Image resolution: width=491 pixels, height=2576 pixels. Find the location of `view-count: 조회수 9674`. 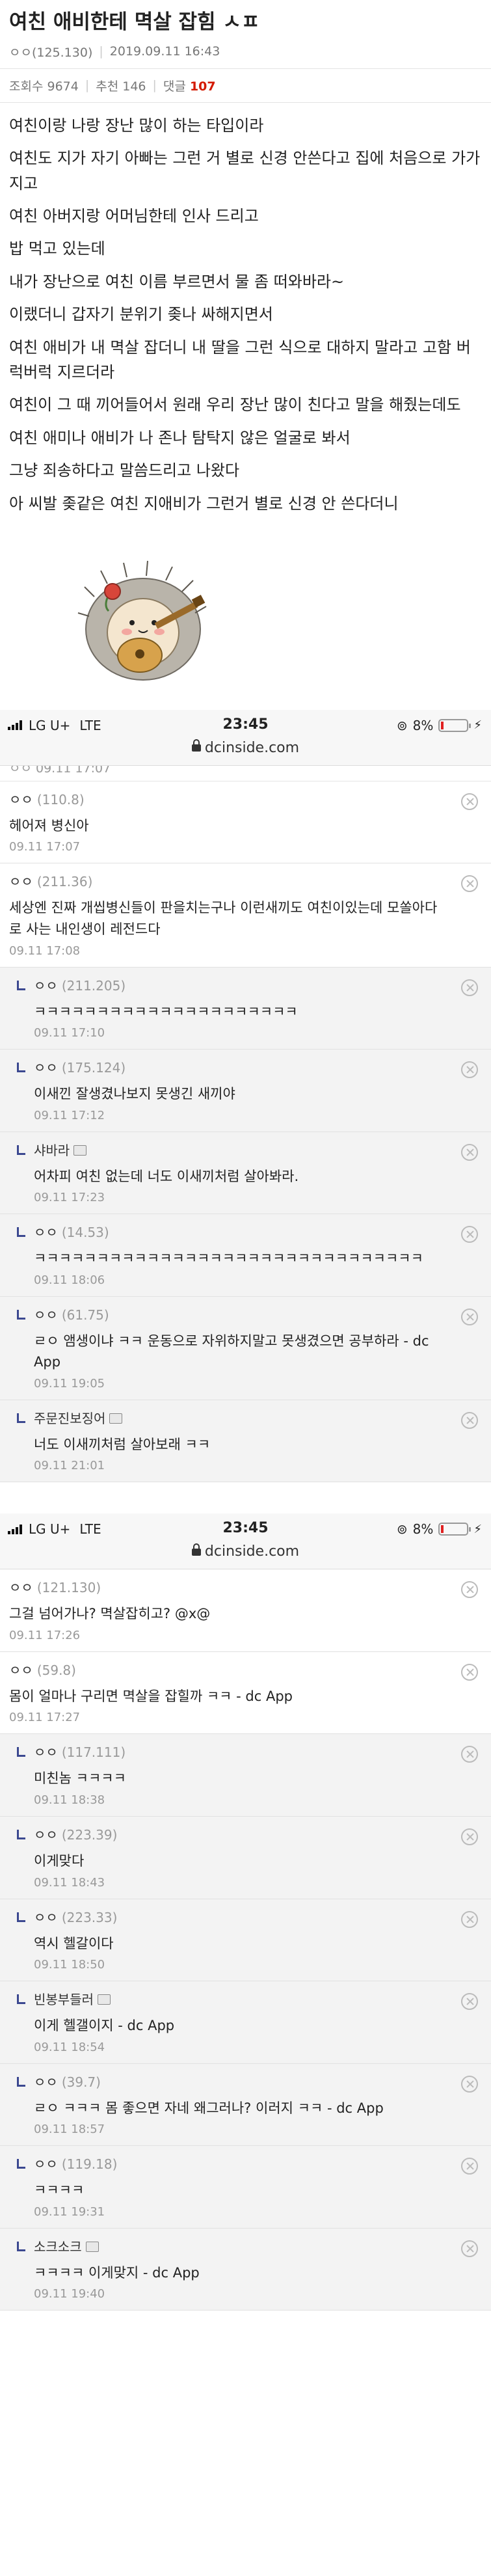

view-count: 조회수 9674 is located at coordinates (44, 86).